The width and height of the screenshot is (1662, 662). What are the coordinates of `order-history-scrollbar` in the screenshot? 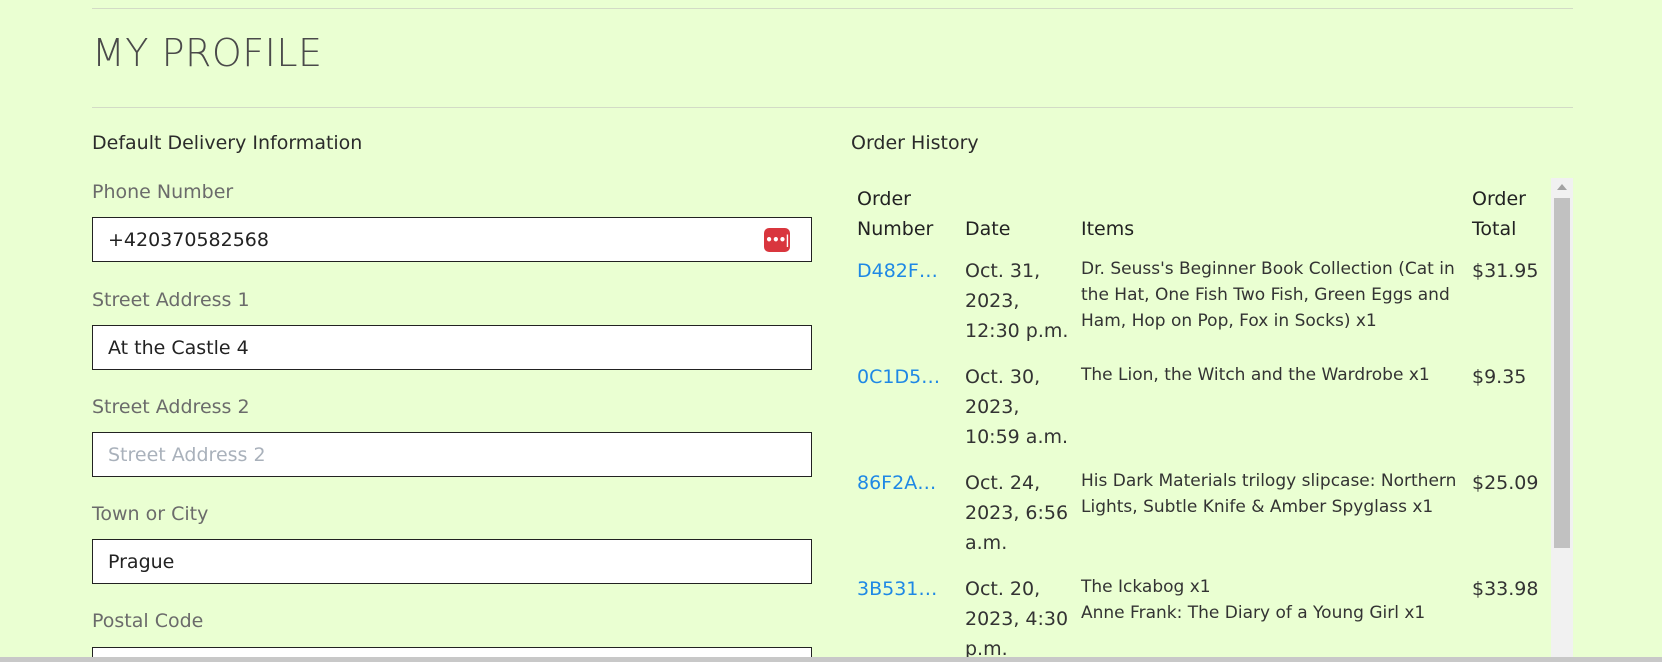 It's located at (1562, 420).